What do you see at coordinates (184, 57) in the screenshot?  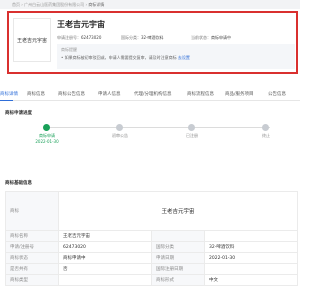 I see `reminder-settings-link: 去设置` at bounding box center [184, 57].